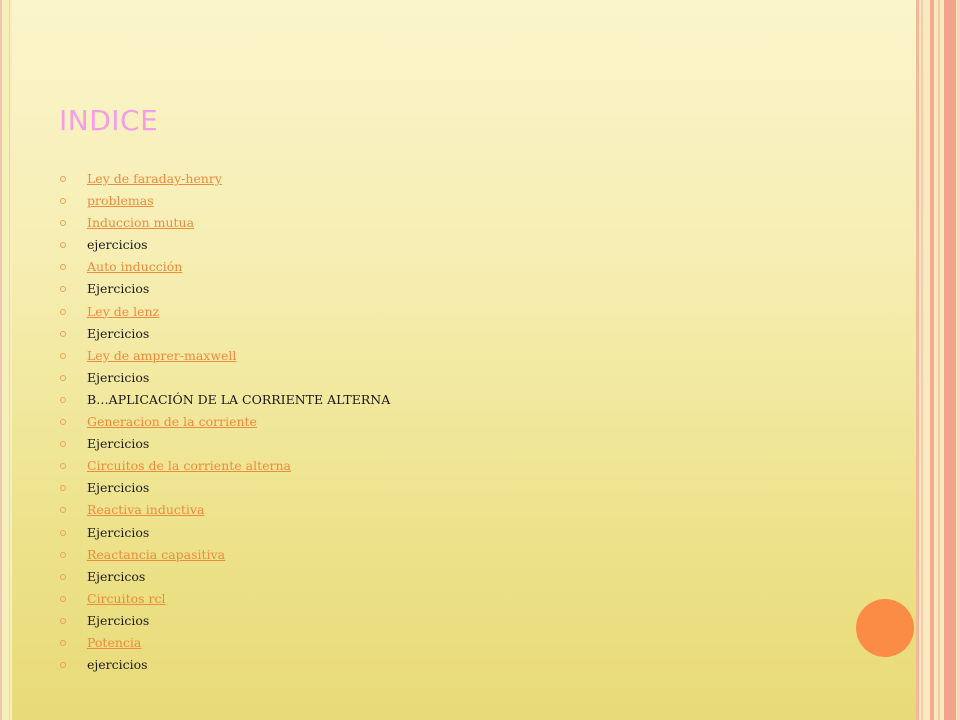  Describe the element at coordinates (224, 179) in the screenshot. I see `index-item: Ley de faraday-henry` at that location.